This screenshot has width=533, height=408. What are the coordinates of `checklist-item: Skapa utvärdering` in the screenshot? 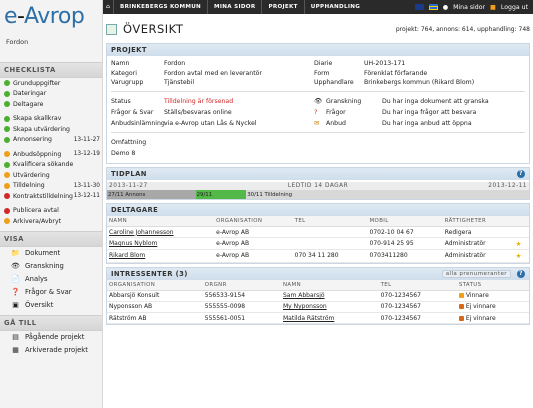 It's located at (51, 129).